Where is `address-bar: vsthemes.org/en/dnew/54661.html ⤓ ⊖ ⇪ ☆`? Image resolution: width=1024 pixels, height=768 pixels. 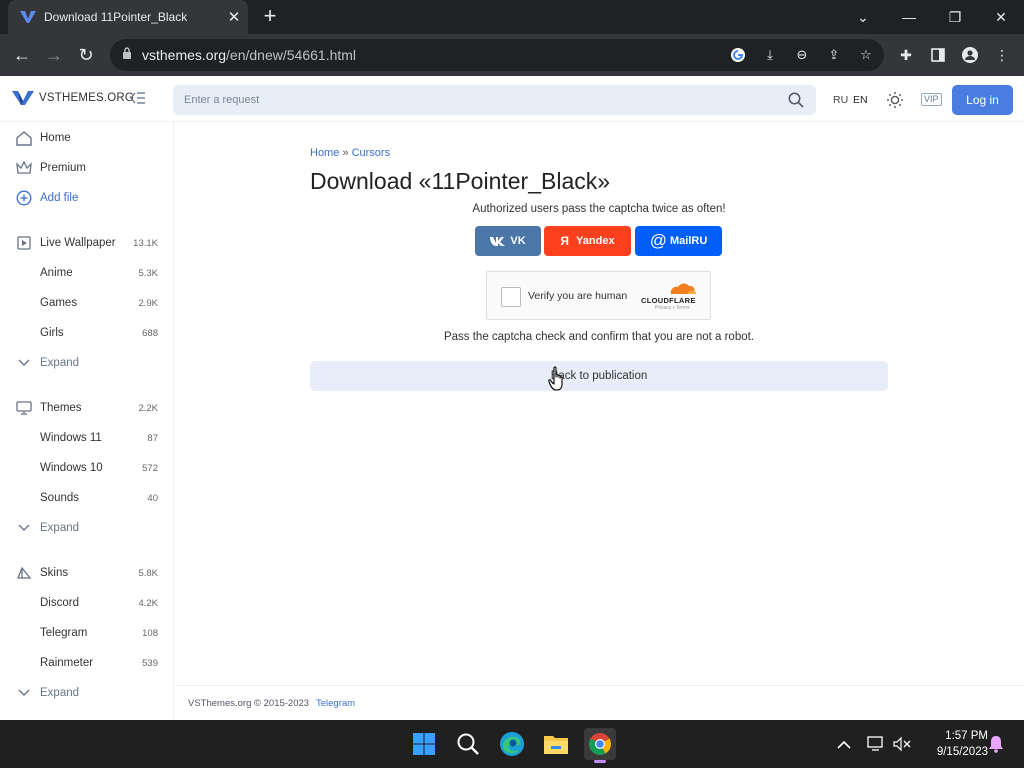 address-bar: vsthemes.org/en/dnew/54661.html ⤓ ⊖ ⇪ ☆ is located at coordinates (497, 55).